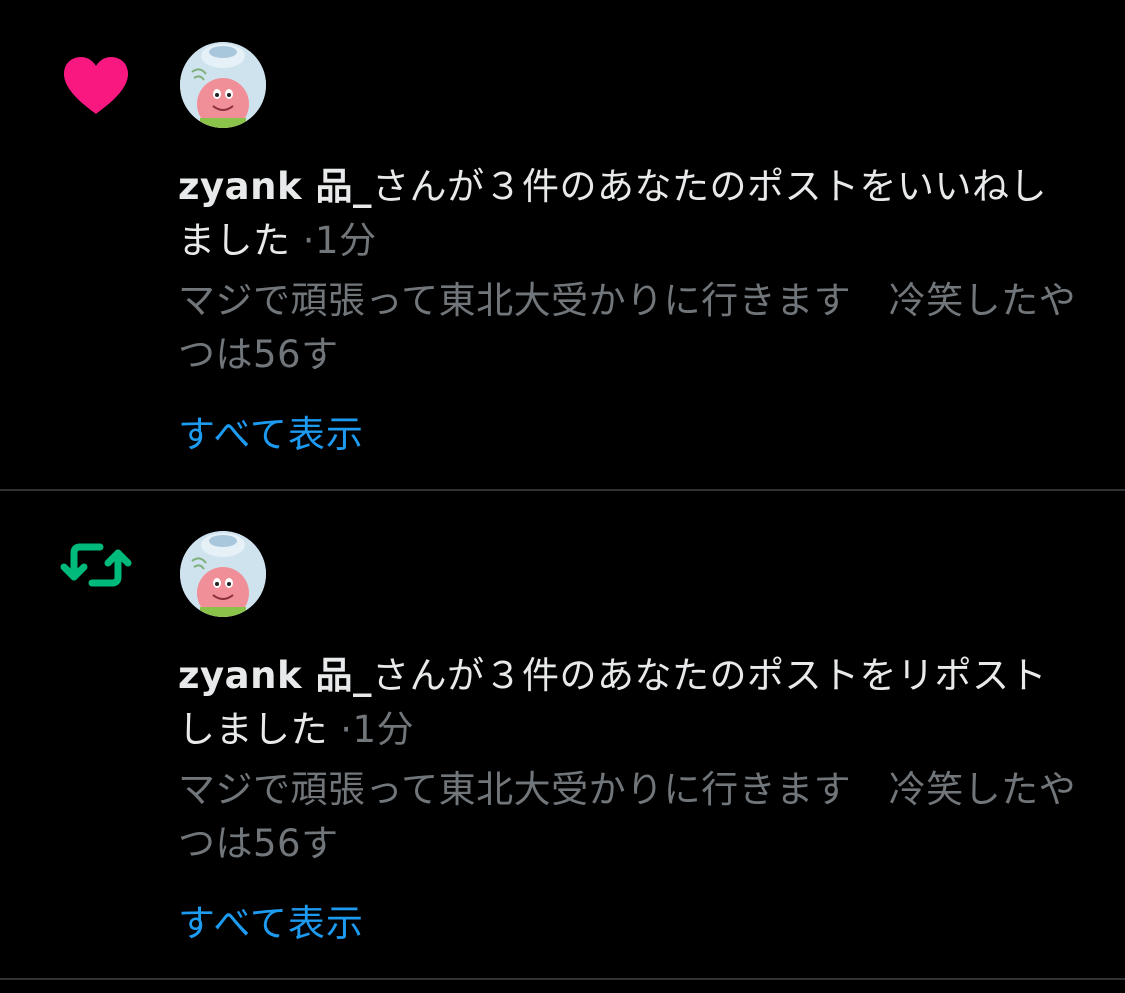  Describe the element at coordinates (628, 214) in the screenshot. I see `notification-headline: zyank 品_さんが３件のあなたのポストをいいねしました ·1分` at that location.